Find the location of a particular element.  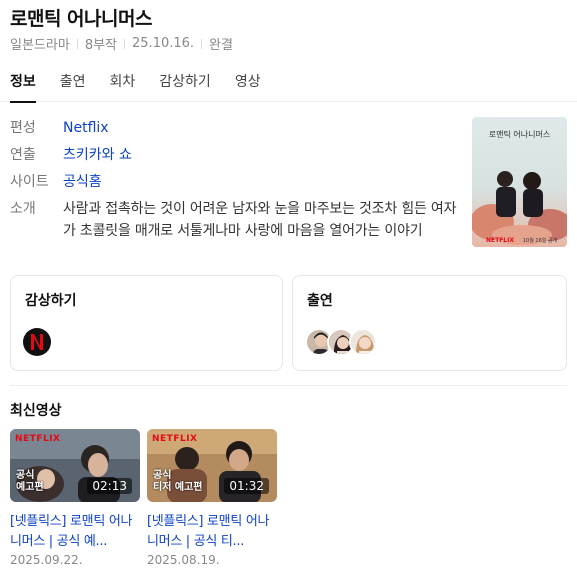

channel-link: Netflix is located at coordinates (86, 128).